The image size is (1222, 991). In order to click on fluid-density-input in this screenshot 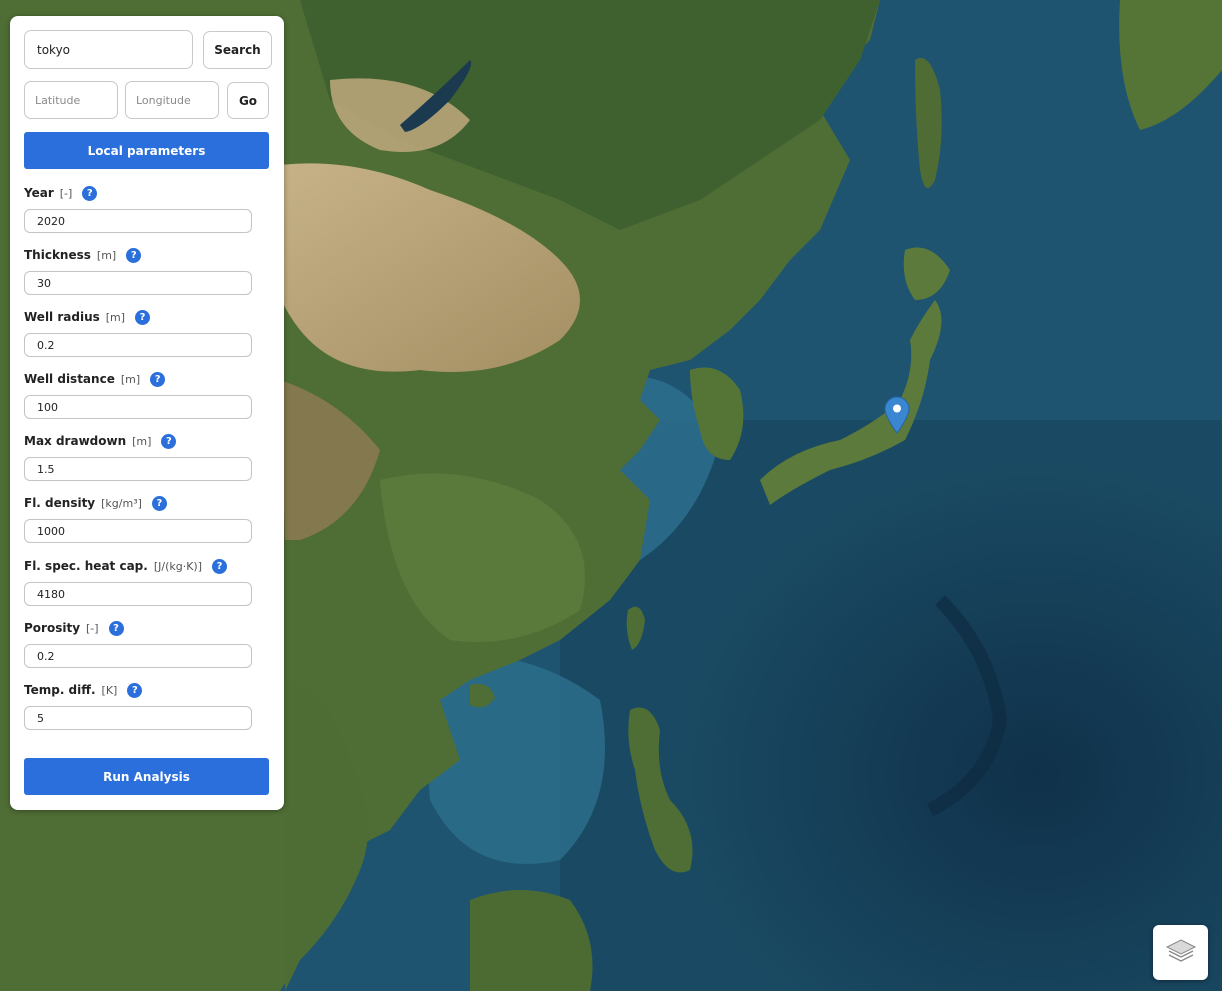, I will do `click(138, 531)`.